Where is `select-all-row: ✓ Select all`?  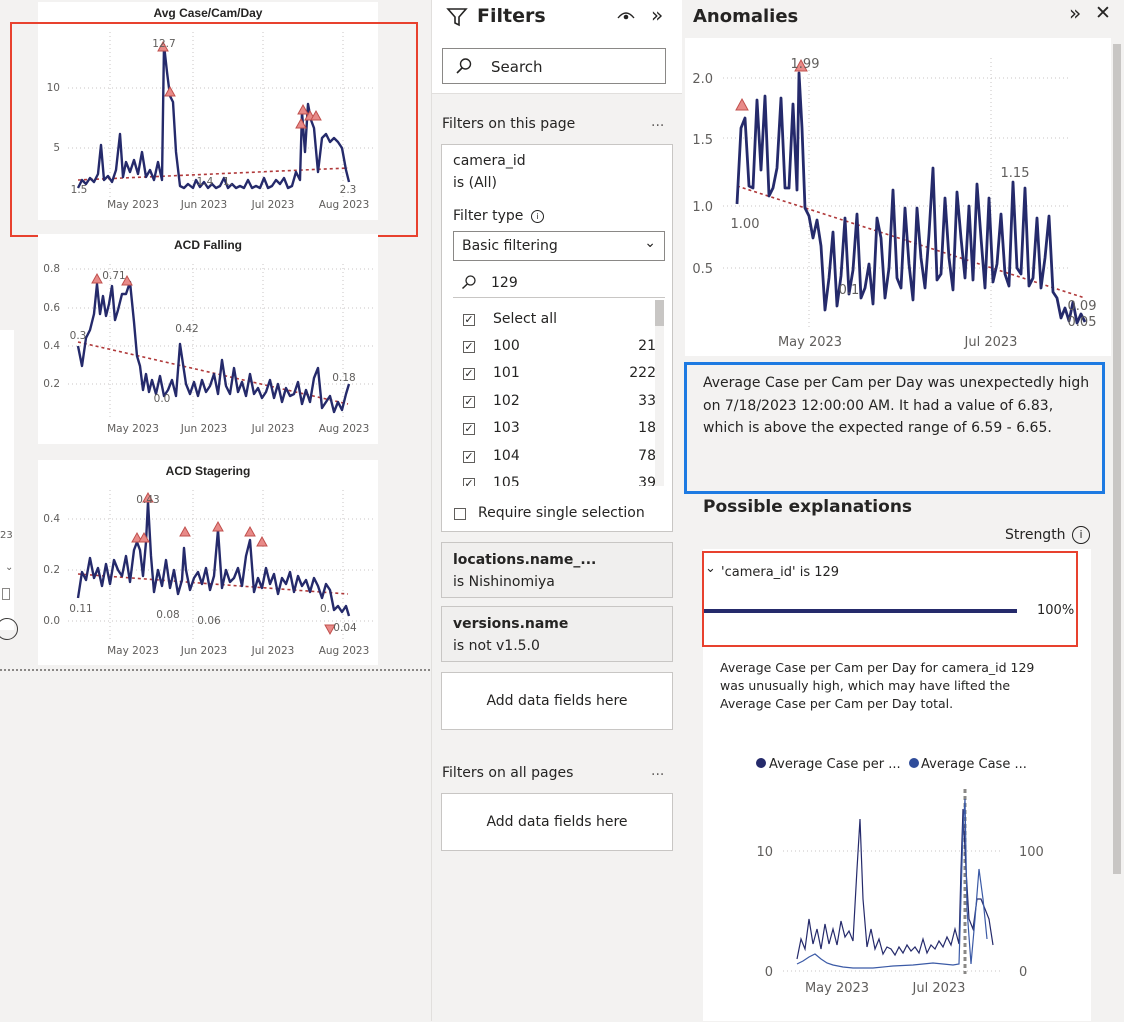
select-all-row: ✓ Select all is located at coordinates (552, 320).